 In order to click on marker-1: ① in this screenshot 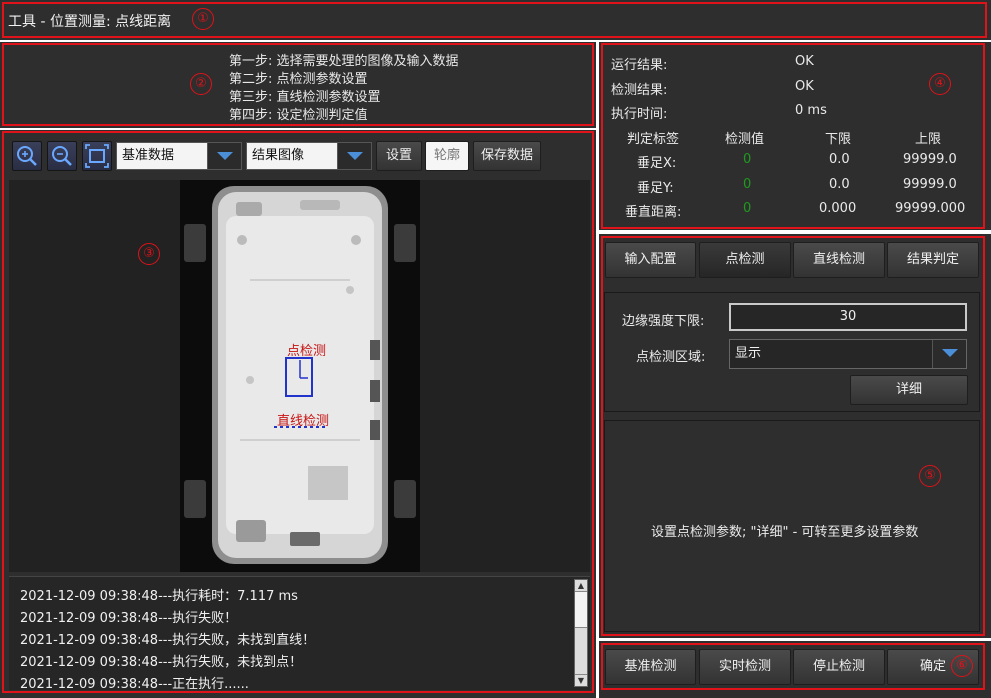, I will do `click(203, 19)`.